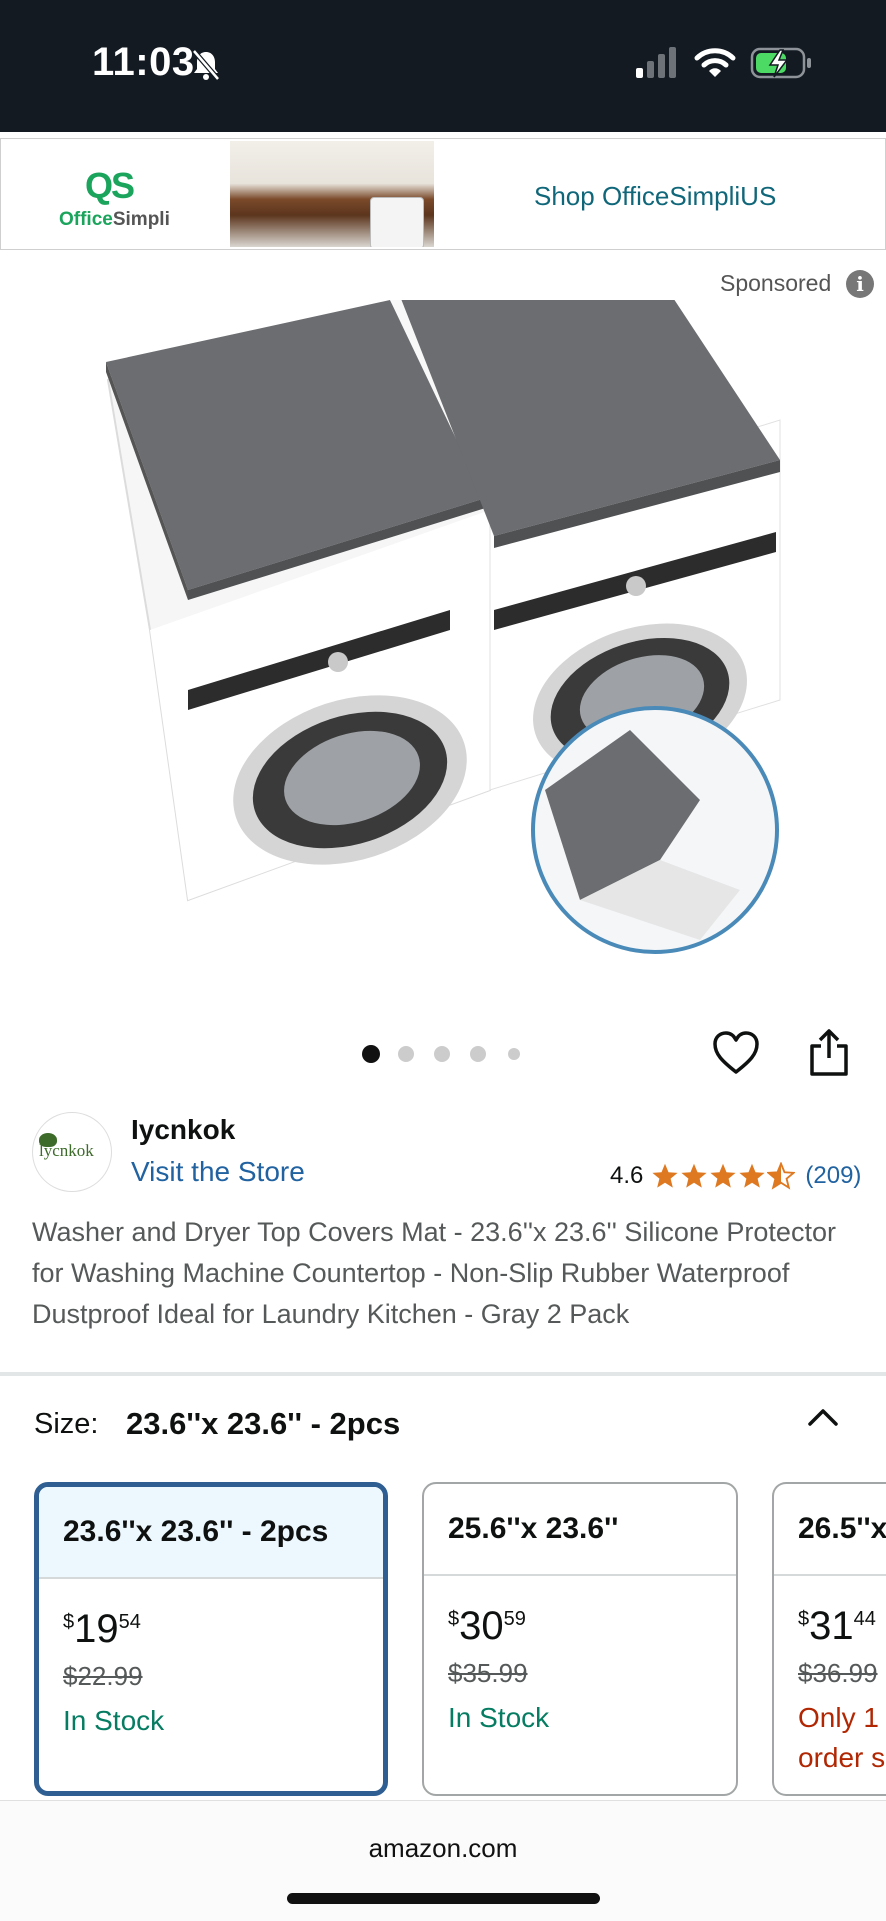  What do you see at coordinates (655, 196) in the screenshot?
I see `ad-shop-link: Shop OfficeSimpliUS` at bounding box center [655, 196].